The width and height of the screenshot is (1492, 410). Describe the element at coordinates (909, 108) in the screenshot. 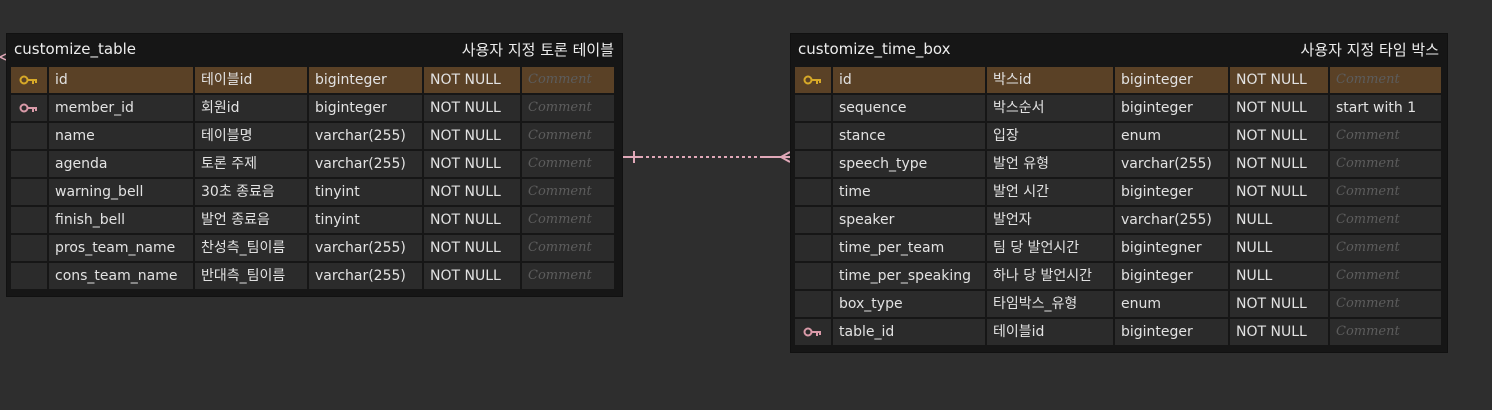

I see `column-name: sequence` at that location.